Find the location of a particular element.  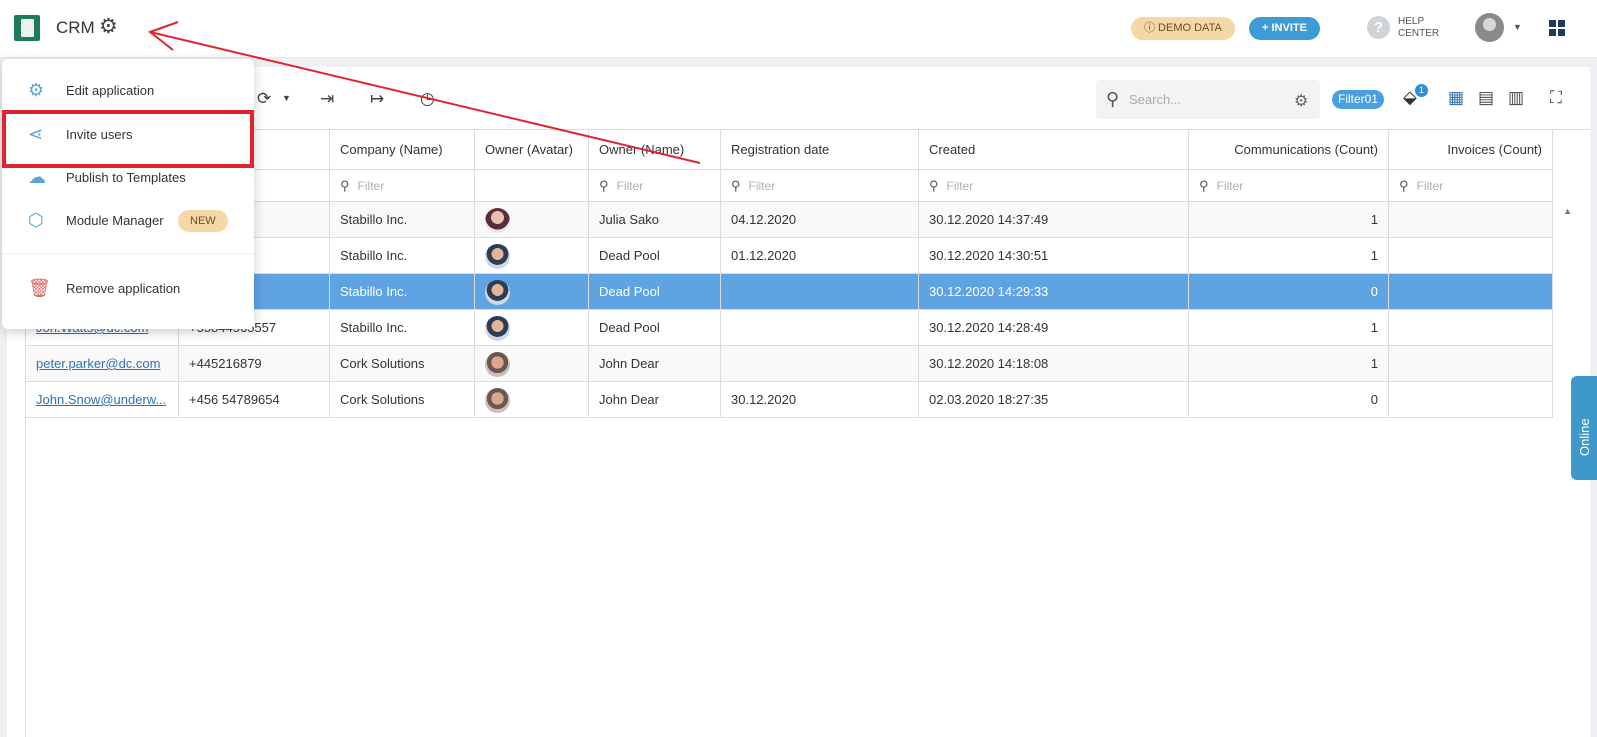

filter-badge: Filter01 is located at coordinates (1358, 99).